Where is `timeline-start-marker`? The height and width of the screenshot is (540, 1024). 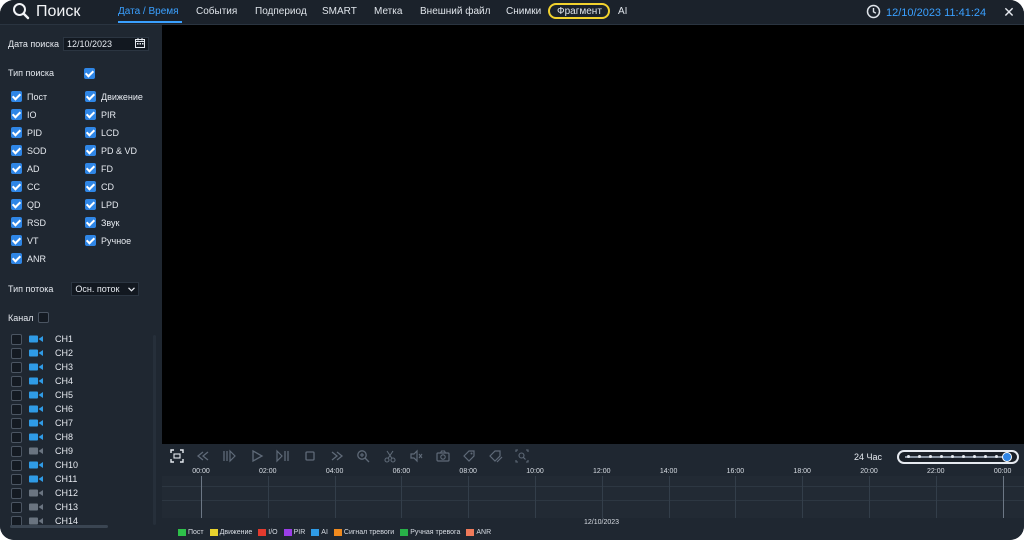
timeline-start-marker is located at coordinates (201, 497).